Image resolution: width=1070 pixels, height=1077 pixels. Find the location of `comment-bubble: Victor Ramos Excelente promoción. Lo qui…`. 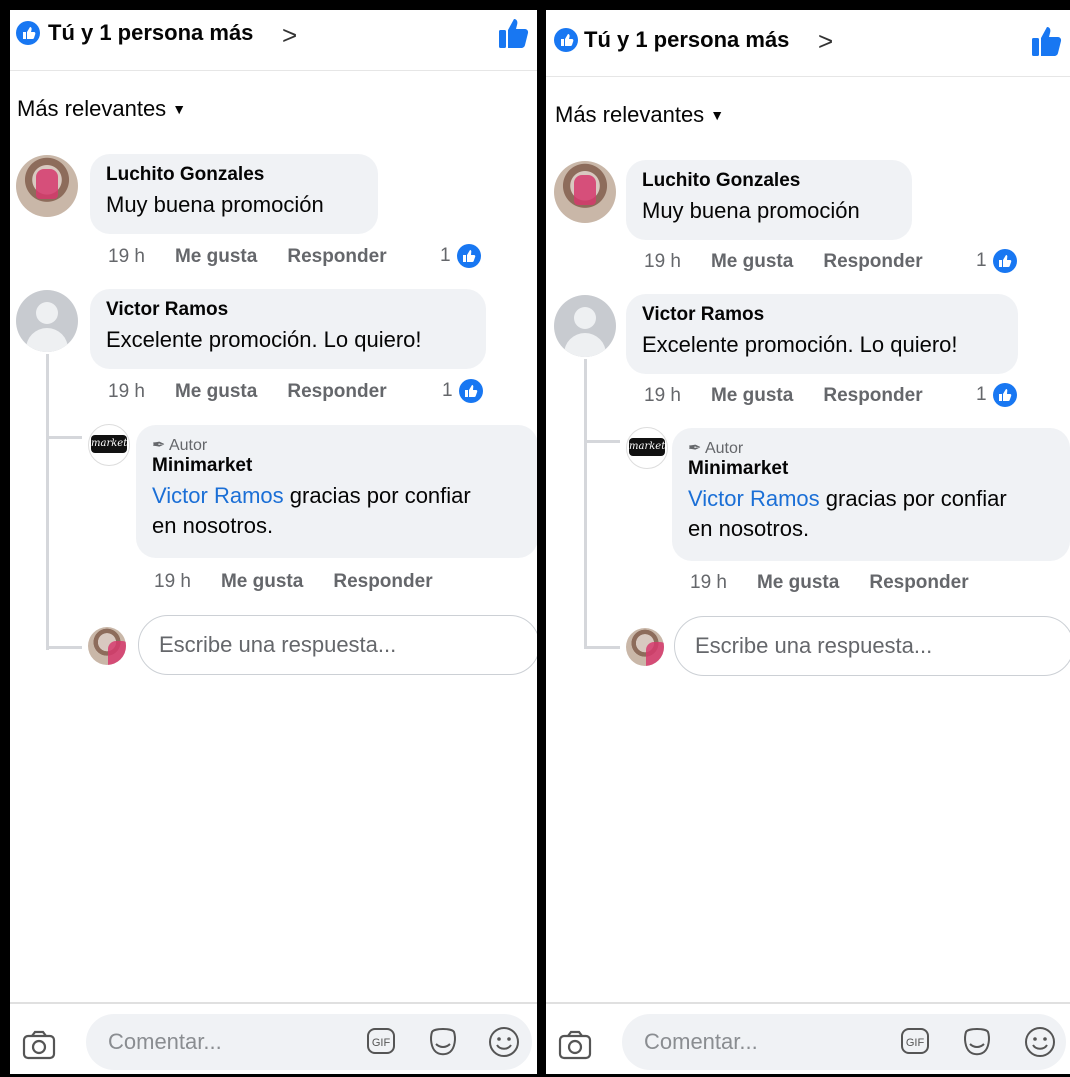

comment-bubble: Victor Ramos Excelente promoción. Lo qui… is located at coordinates (822, 334).